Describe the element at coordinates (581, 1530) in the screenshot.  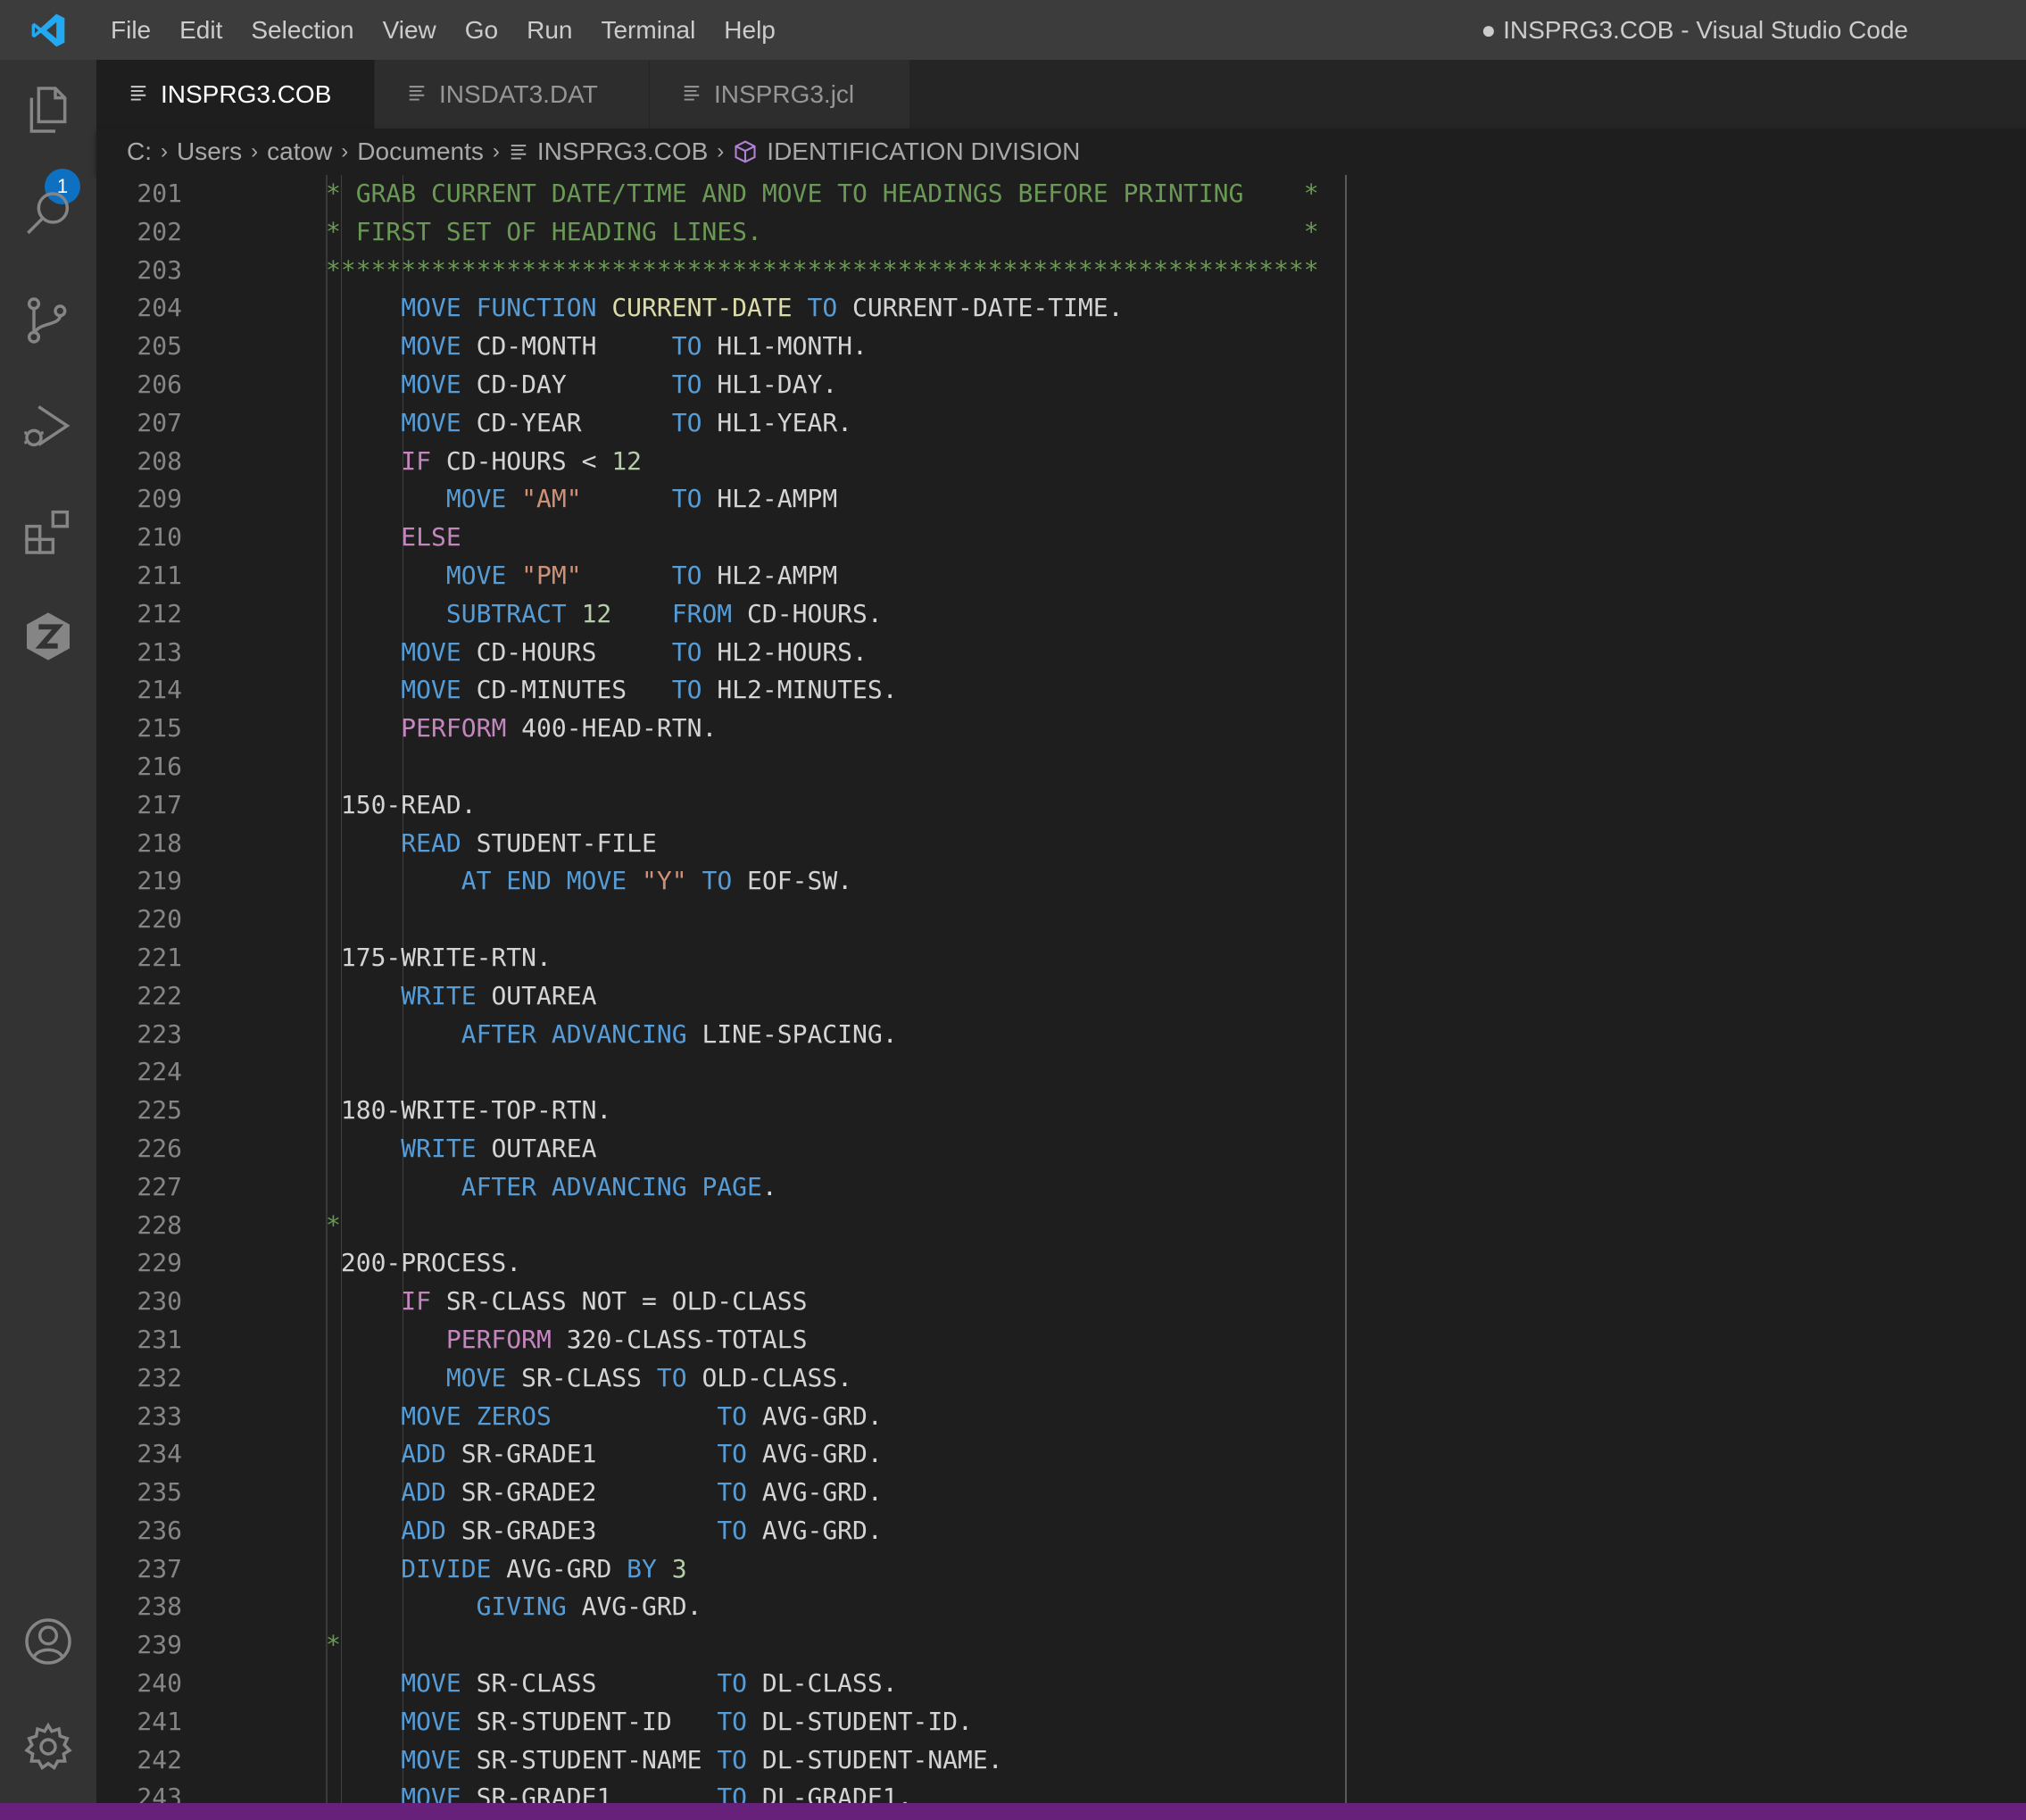
I see `code-token: SR-GRADE3` at that location.